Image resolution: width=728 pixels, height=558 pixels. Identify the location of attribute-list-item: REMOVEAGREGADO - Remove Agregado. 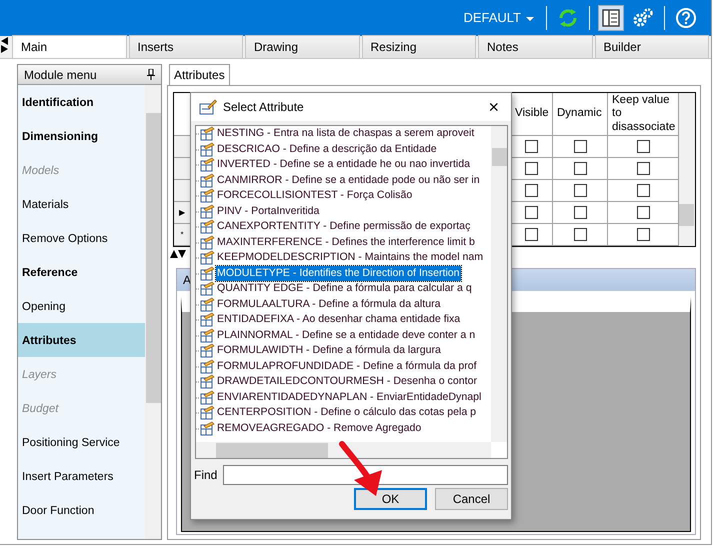
(319, 428).